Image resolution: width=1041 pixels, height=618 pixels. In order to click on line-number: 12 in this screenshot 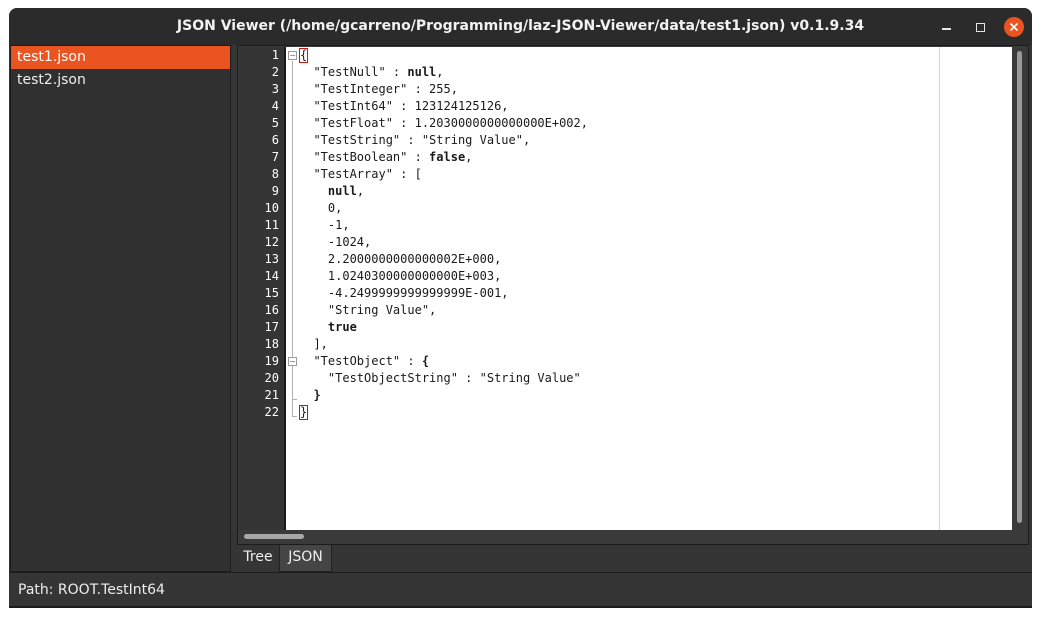, I will do `click(271, 242)`.